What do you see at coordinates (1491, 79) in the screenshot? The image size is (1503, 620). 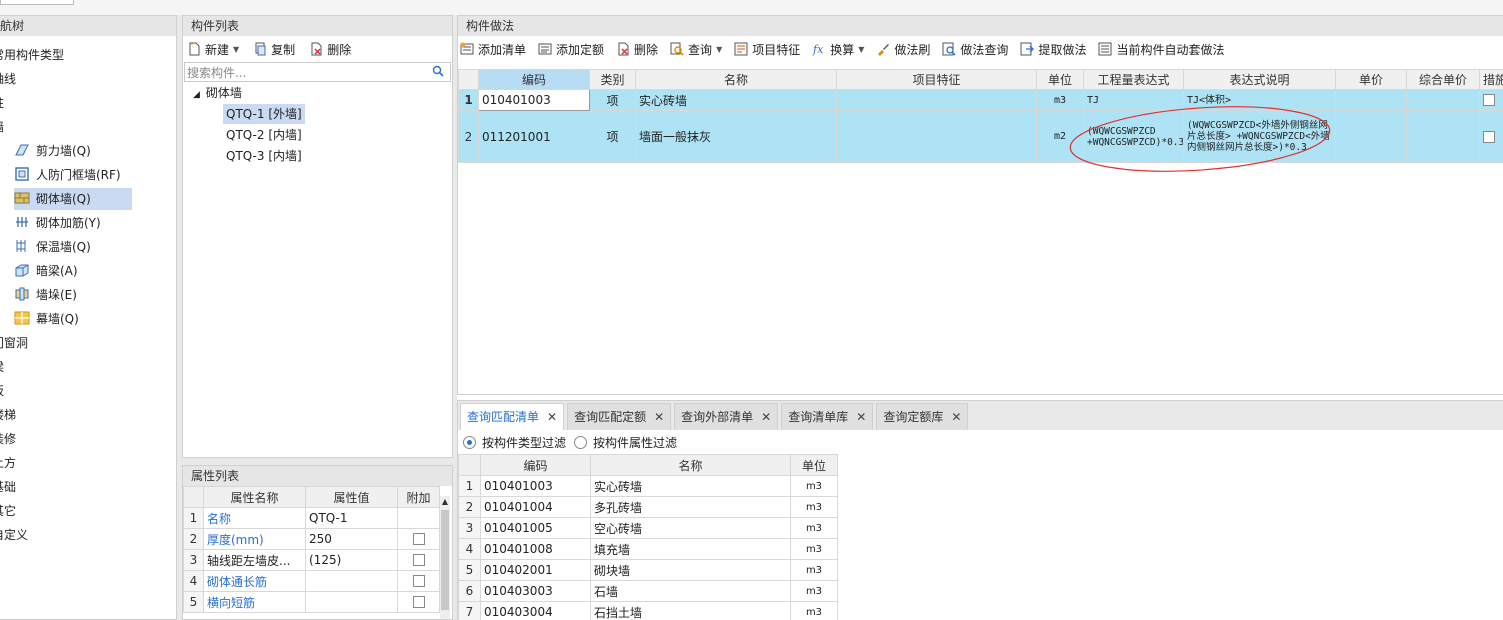 I see `method-col-measure: 措施` at bounding box center [1491, 79].